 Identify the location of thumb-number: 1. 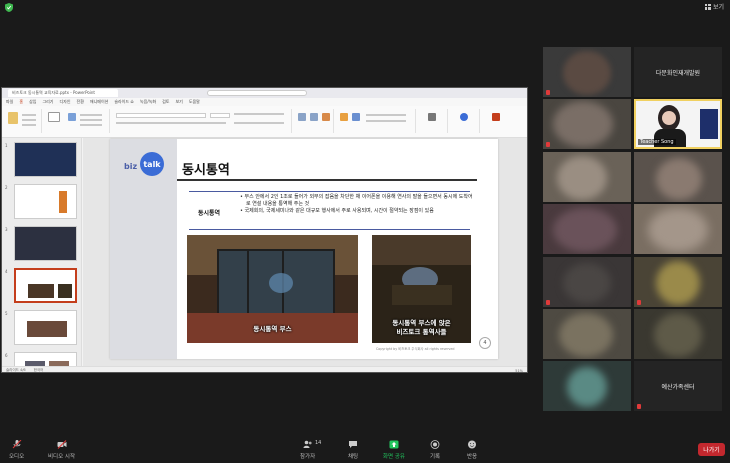
(6, 145).